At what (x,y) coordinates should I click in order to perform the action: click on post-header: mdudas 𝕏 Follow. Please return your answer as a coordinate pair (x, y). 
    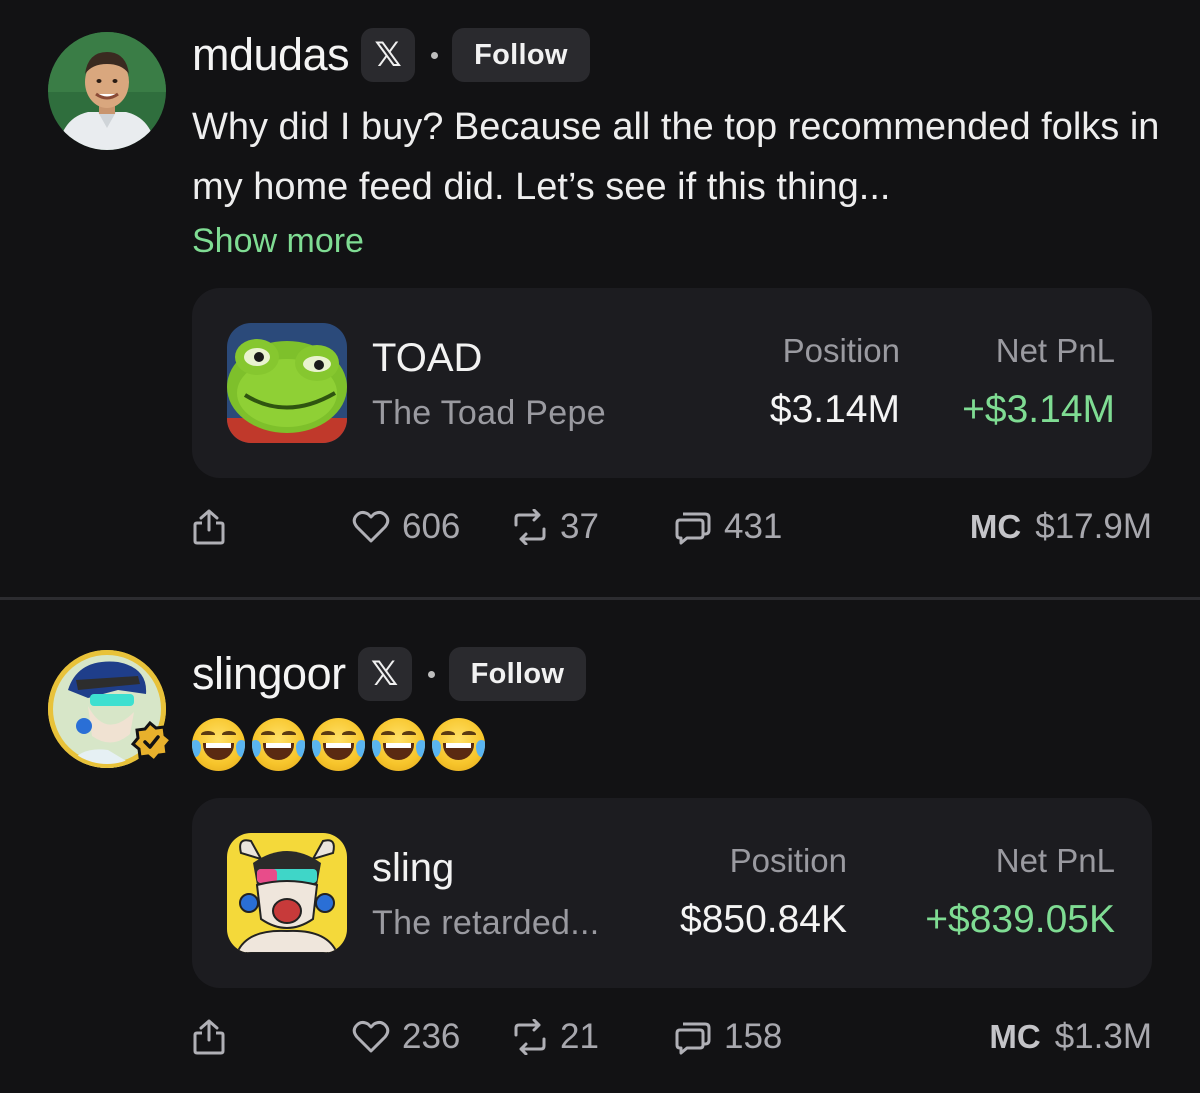
    Looking at the image, I should click on (391, 55).